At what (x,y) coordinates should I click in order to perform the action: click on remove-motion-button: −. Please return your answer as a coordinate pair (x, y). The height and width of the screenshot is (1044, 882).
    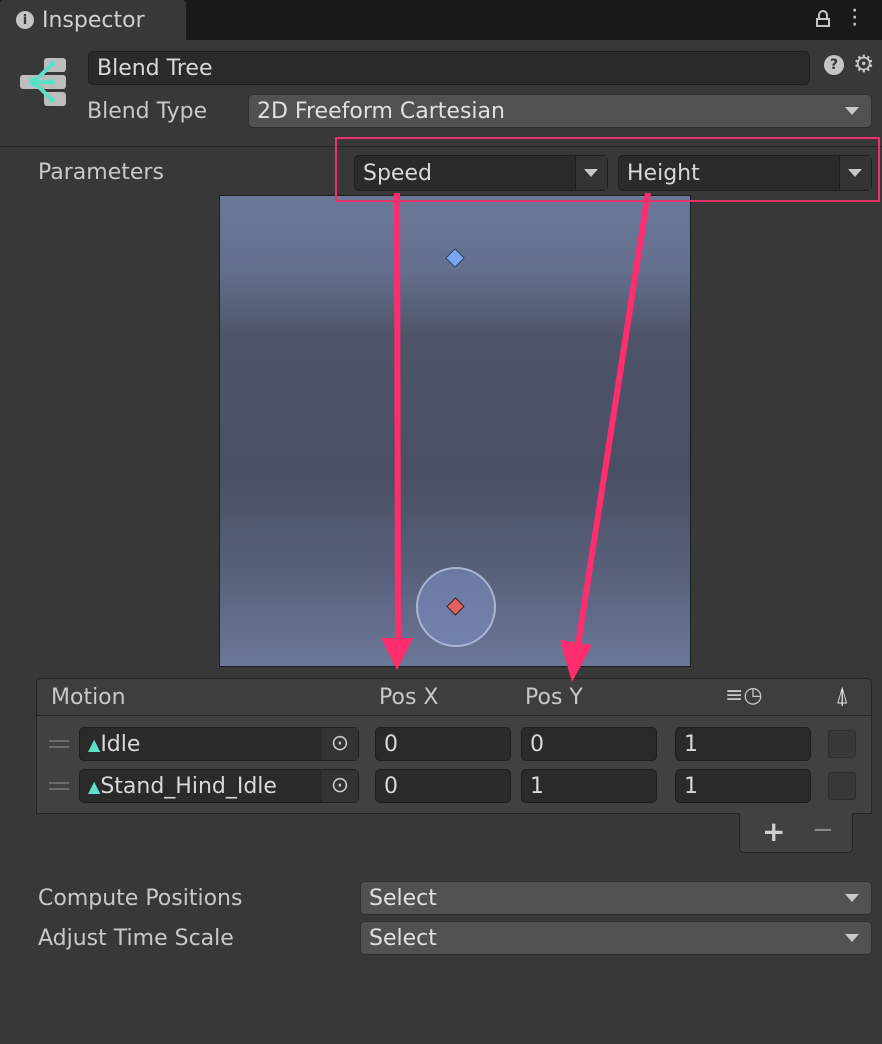
    Looking at the image, I should click on (823, 830).